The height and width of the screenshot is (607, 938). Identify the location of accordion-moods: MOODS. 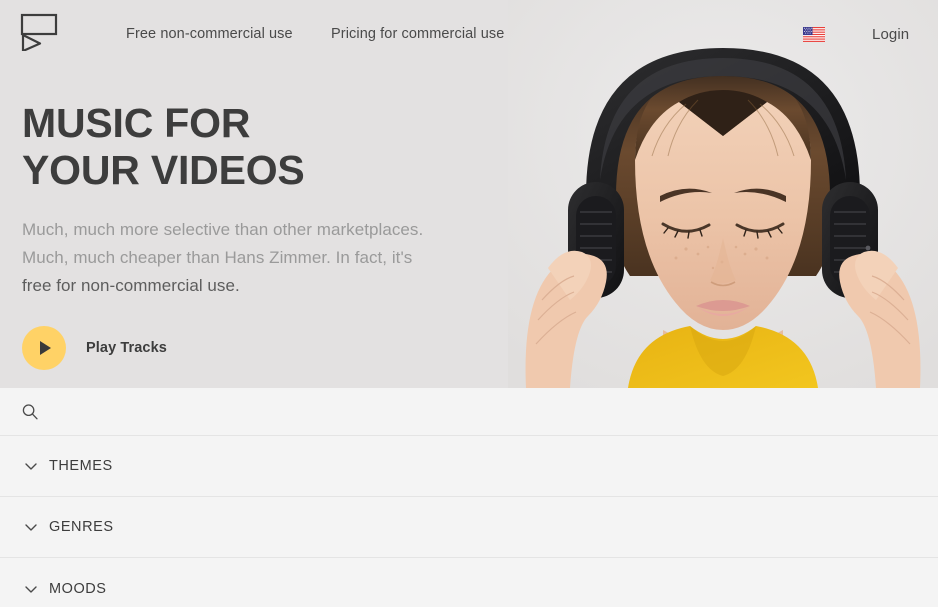
(469, 582).